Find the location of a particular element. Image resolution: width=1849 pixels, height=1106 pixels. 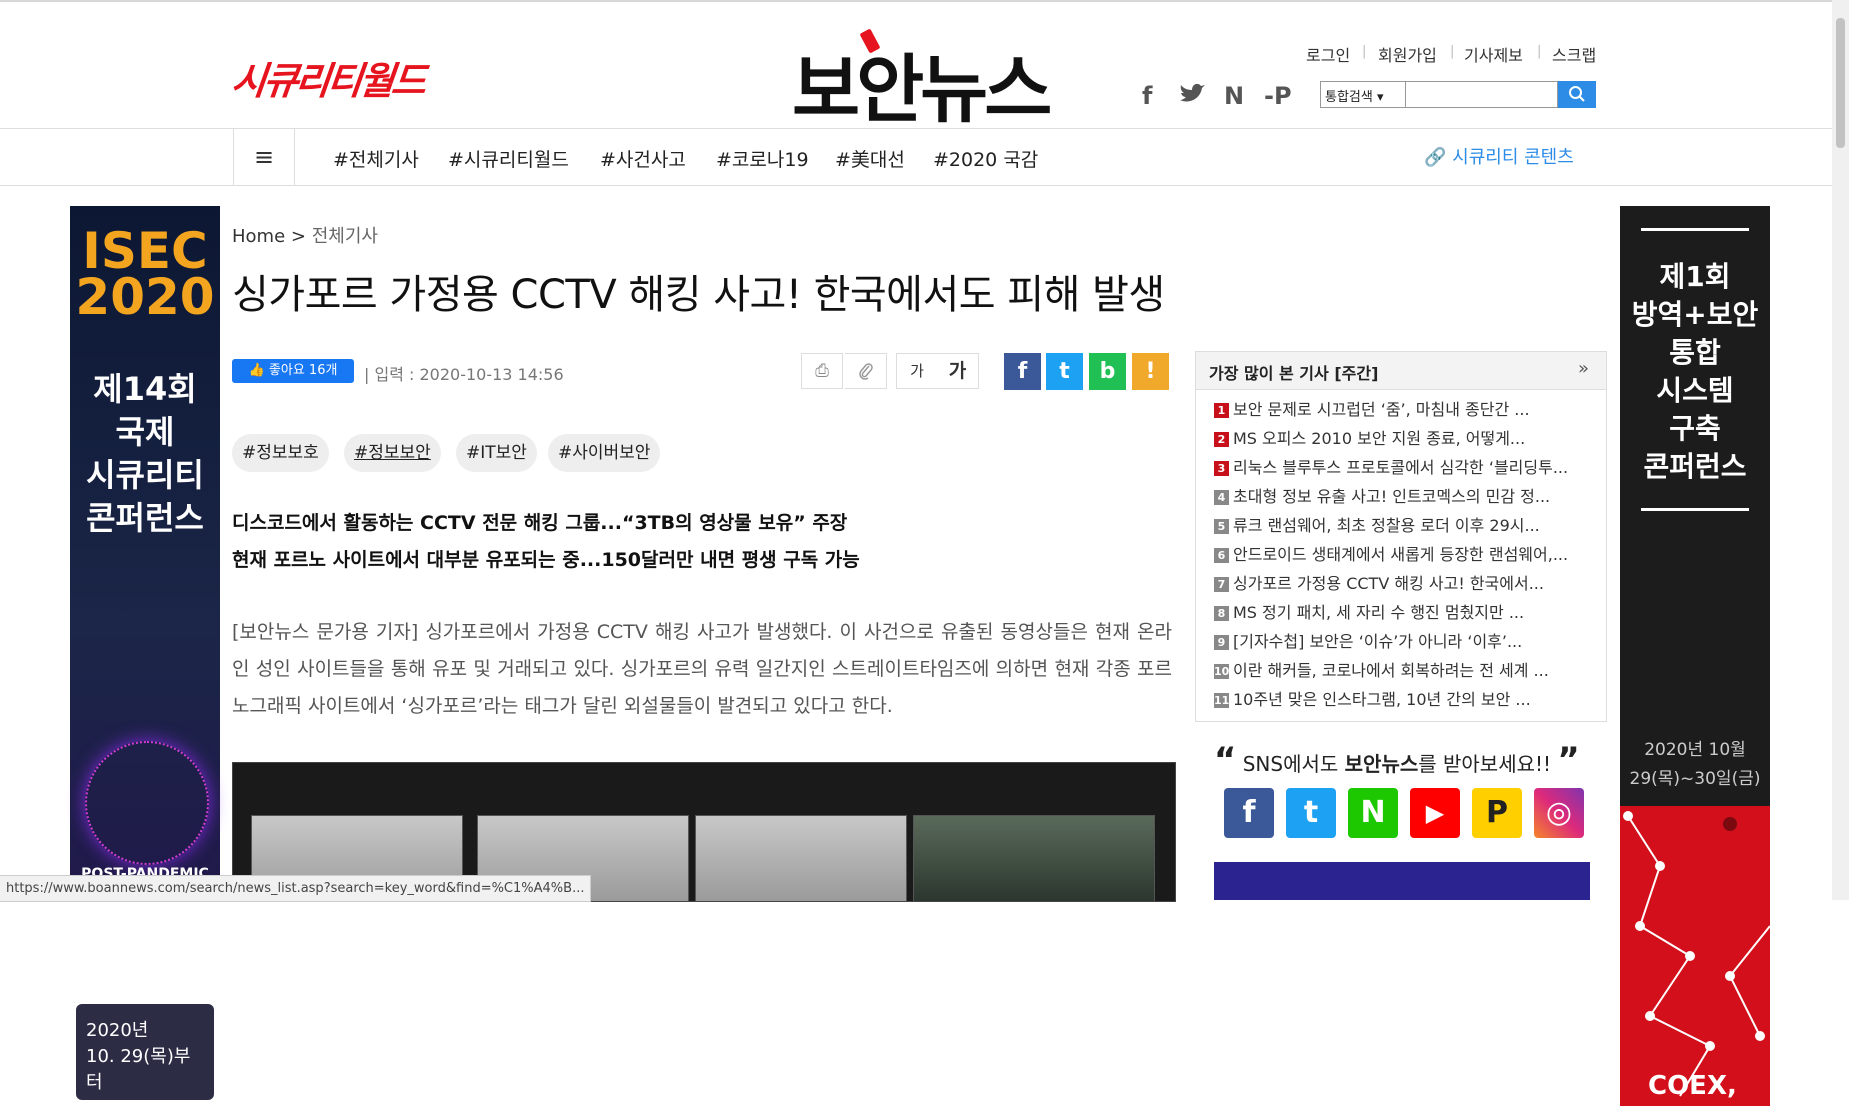

login-link: 로그인 is located at coordinates (1328, 54).